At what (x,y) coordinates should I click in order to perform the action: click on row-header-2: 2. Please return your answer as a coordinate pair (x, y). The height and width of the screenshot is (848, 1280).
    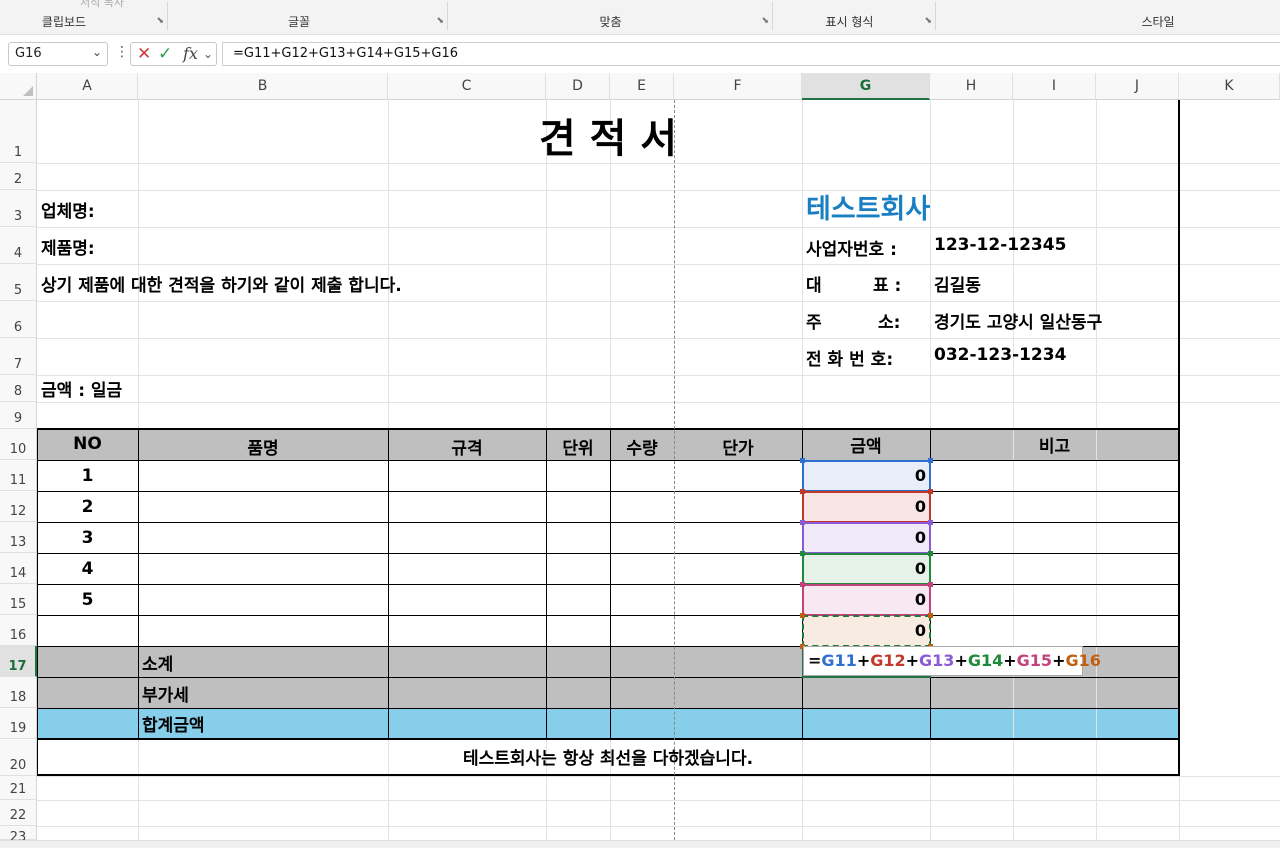
    Looking at the image, I should click on (18, 176).